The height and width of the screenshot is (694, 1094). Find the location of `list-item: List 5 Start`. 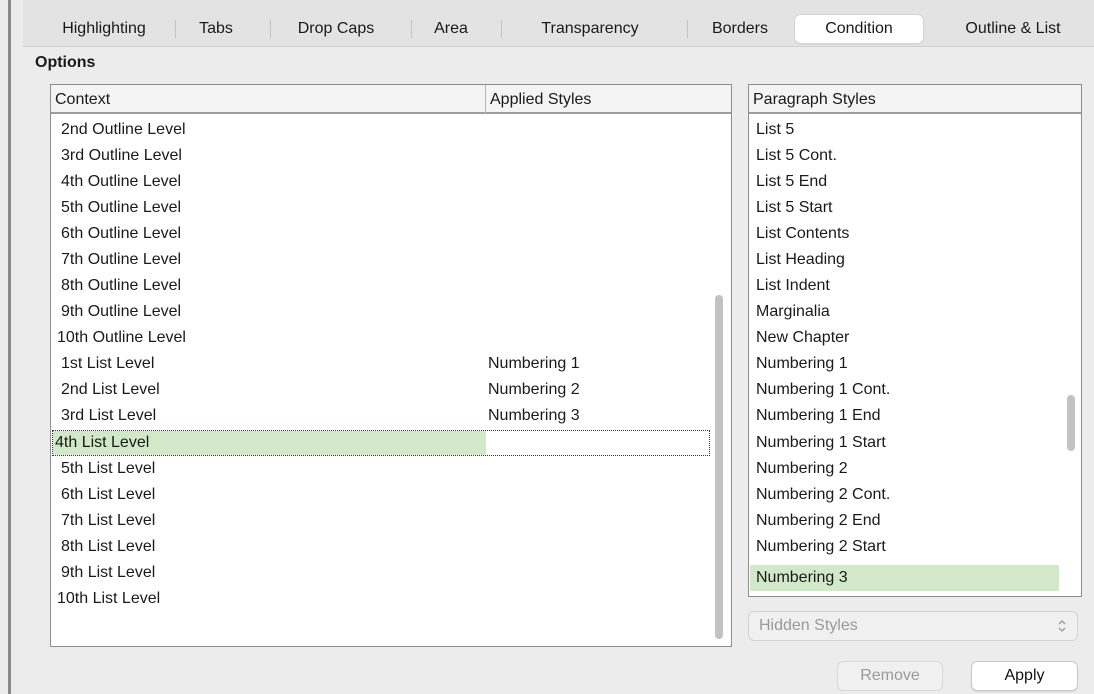

list-item: List 5 Start is located at coordinates (904, 208).